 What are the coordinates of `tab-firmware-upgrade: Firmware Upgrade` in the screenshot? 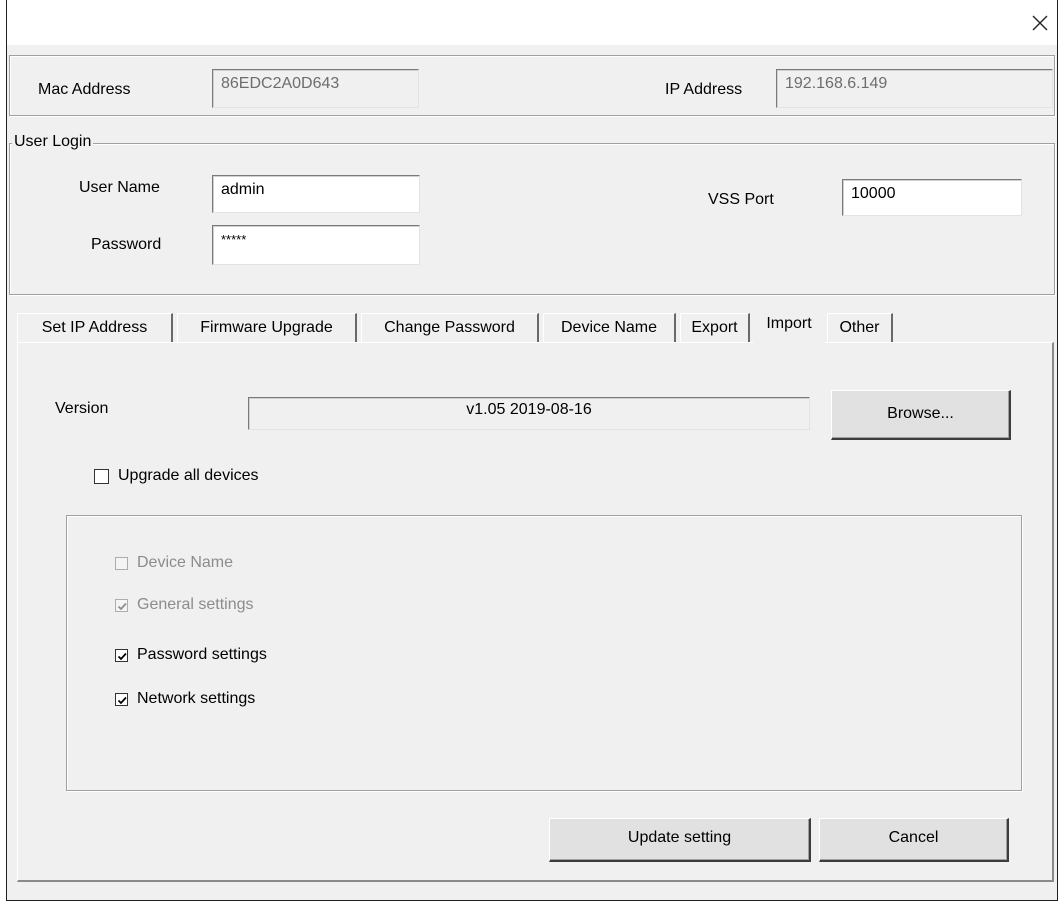 It's located at (267, 328).